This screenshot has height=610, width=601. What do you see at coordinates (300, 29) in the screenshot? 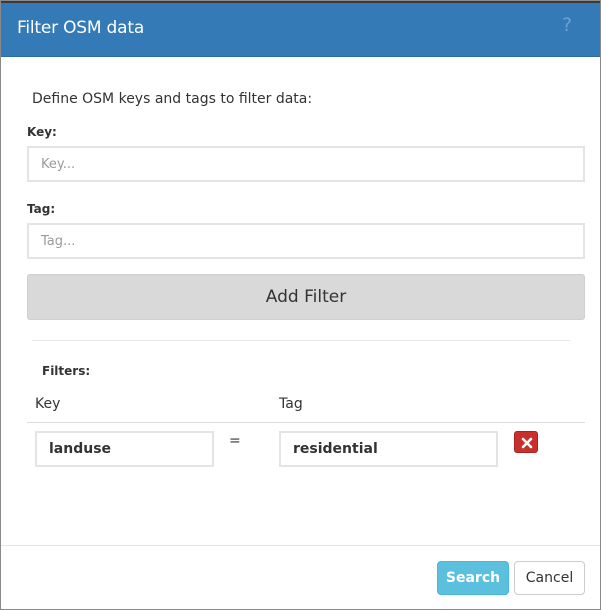
I see `dialog-header: Filter OSM data ?` at bounding box center [300, 29].